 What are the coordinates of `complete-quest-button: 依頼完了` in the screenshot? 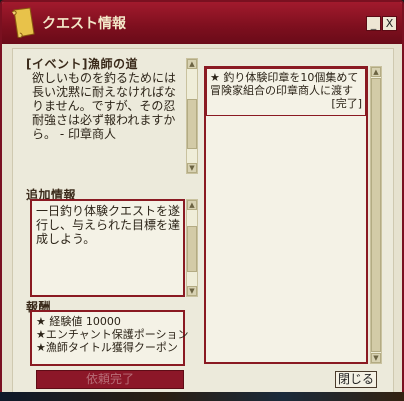 It's located at (110, 379).